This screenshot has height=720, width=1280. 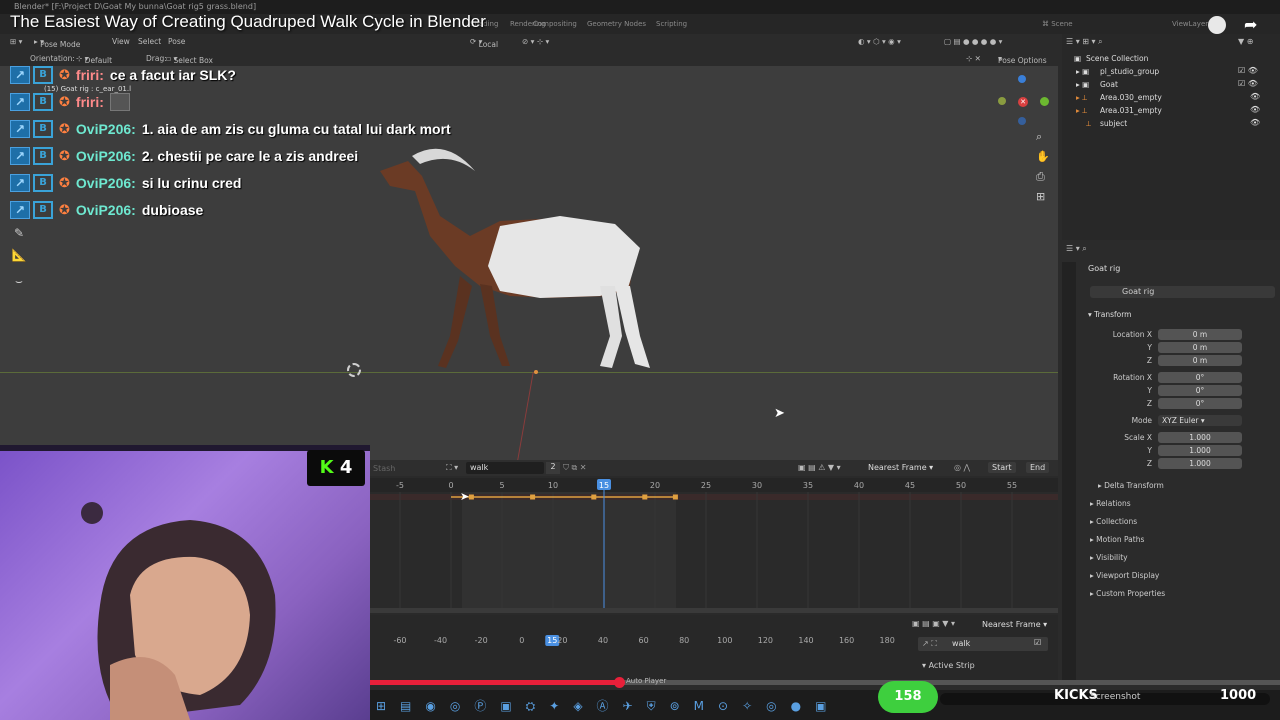 I want to click on drag-select: ▫ Select Box ▾, so click(x=189, y=59).